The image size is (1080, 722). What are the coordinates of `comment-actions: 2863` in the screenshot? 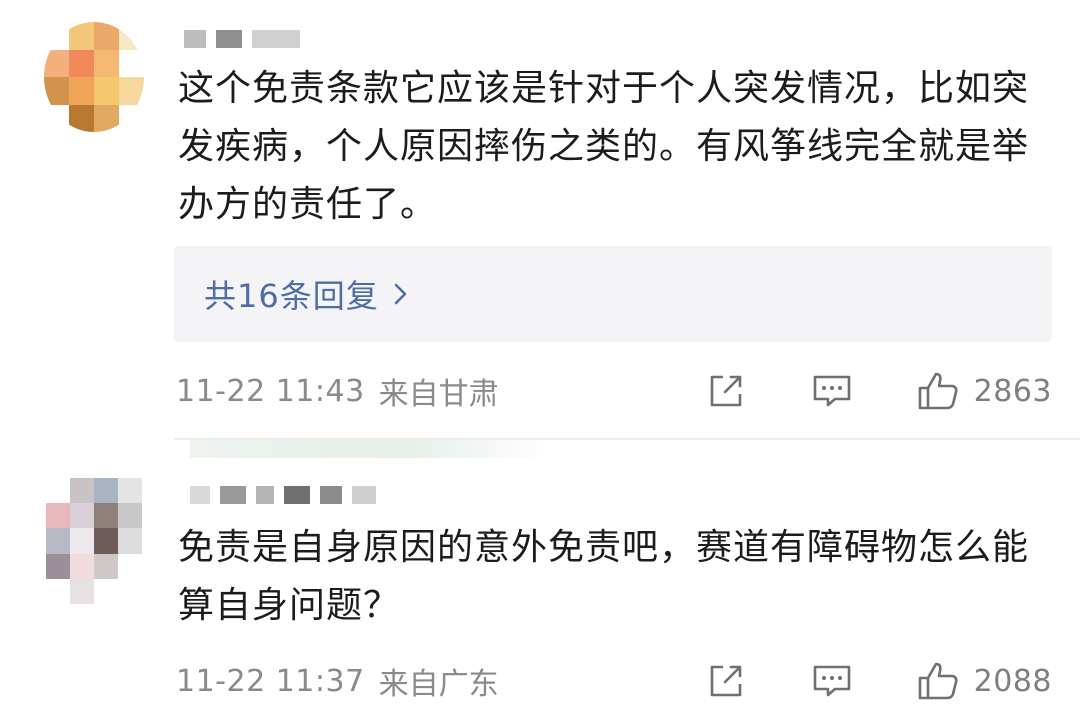 It's located at (878, 391).